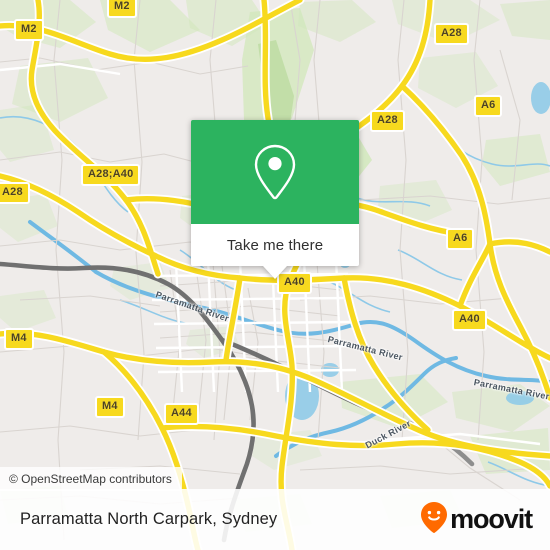 The height and width of the screenshot is (550, 550). I want to click on osm-attribution: © OpenStreetMap contributors, so click(91, 479).